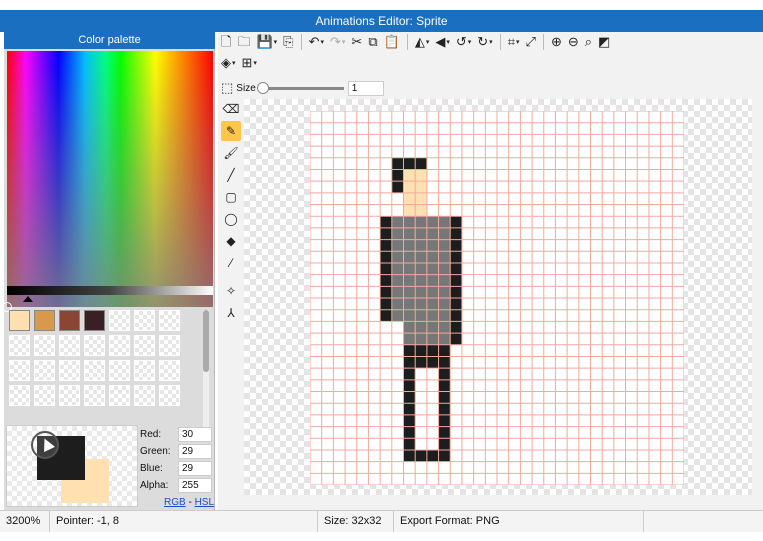 The image size is (763, 541). I want to click on new-file-icon: 🗋, so click(226, 42).